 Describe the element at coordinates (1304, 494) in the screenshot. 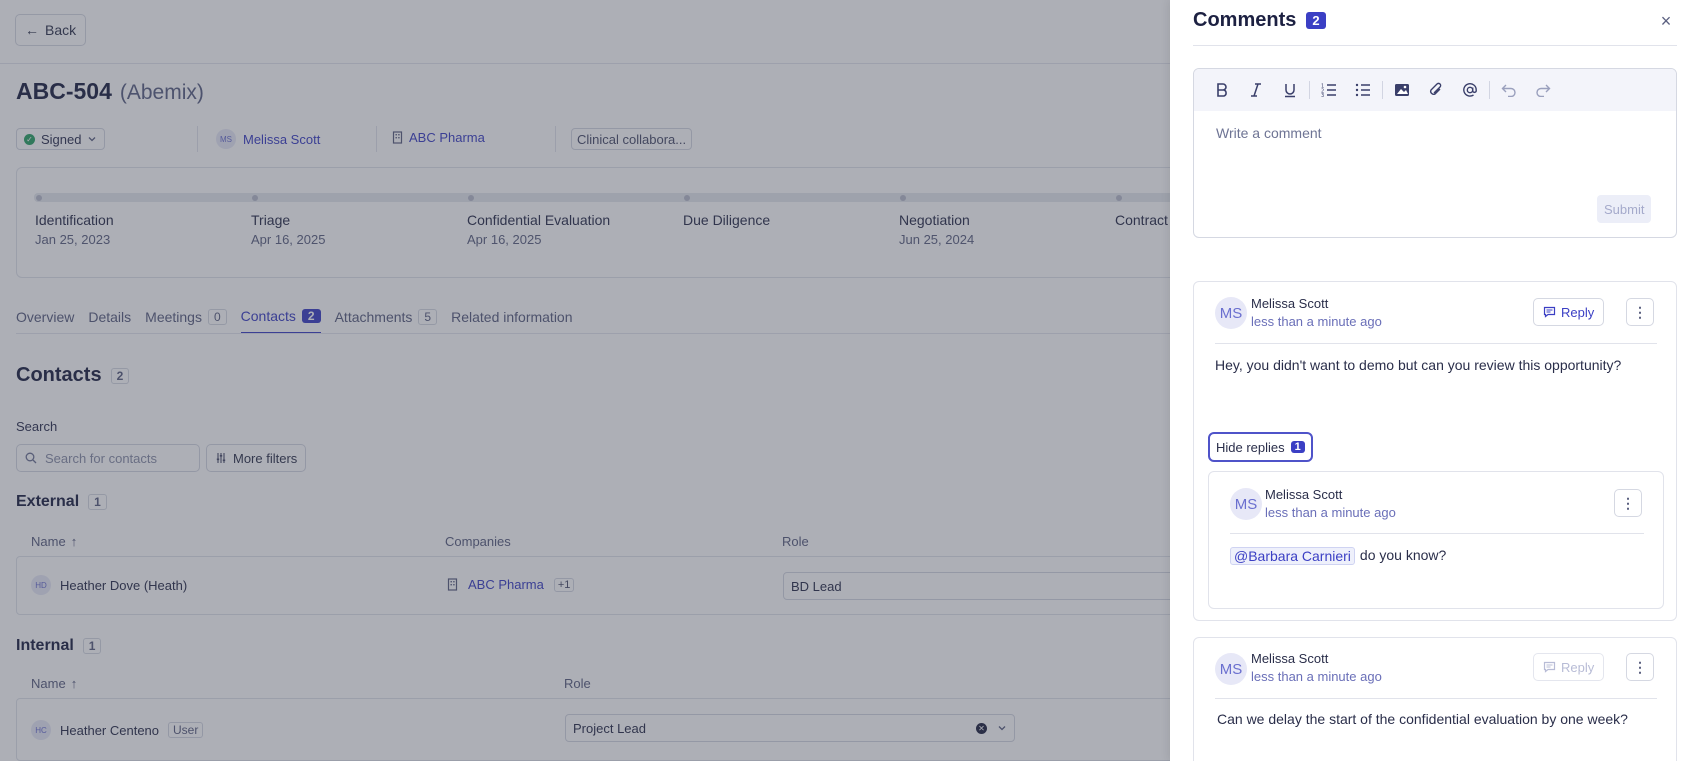

I see `reply-author: Melissa Scott` at that location.